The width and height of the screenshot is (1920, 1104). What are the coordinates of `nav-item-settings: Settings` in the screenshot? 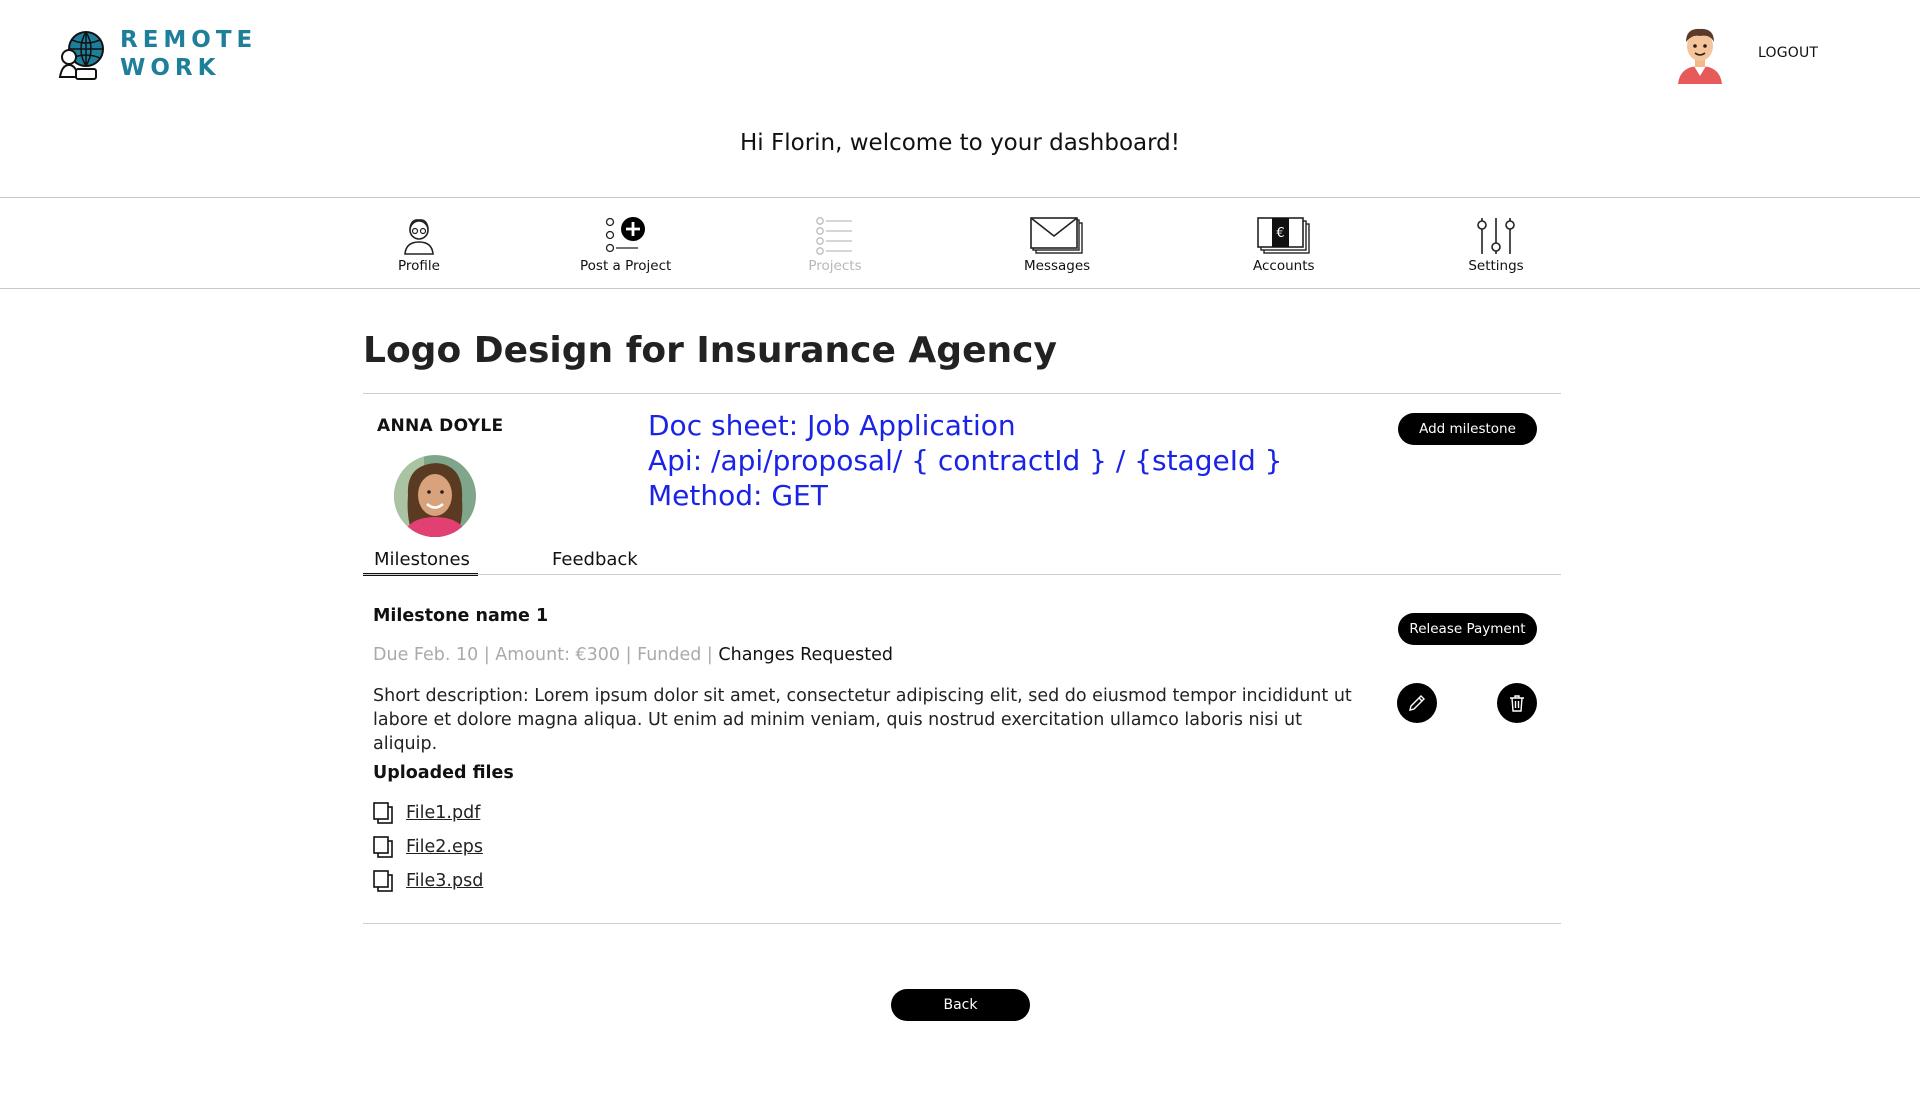 It's located at (1496, 245).